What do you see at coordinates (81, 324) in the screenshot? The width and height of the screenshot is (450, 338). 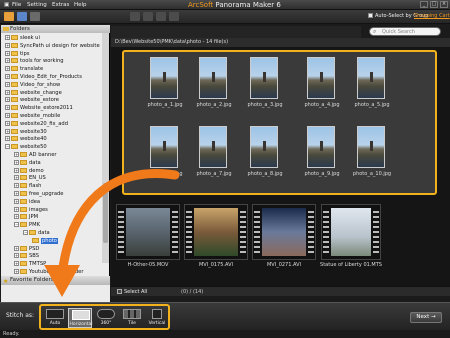 I see `stitch-mode-label: Horizontal` at bounding box center [81, 324].